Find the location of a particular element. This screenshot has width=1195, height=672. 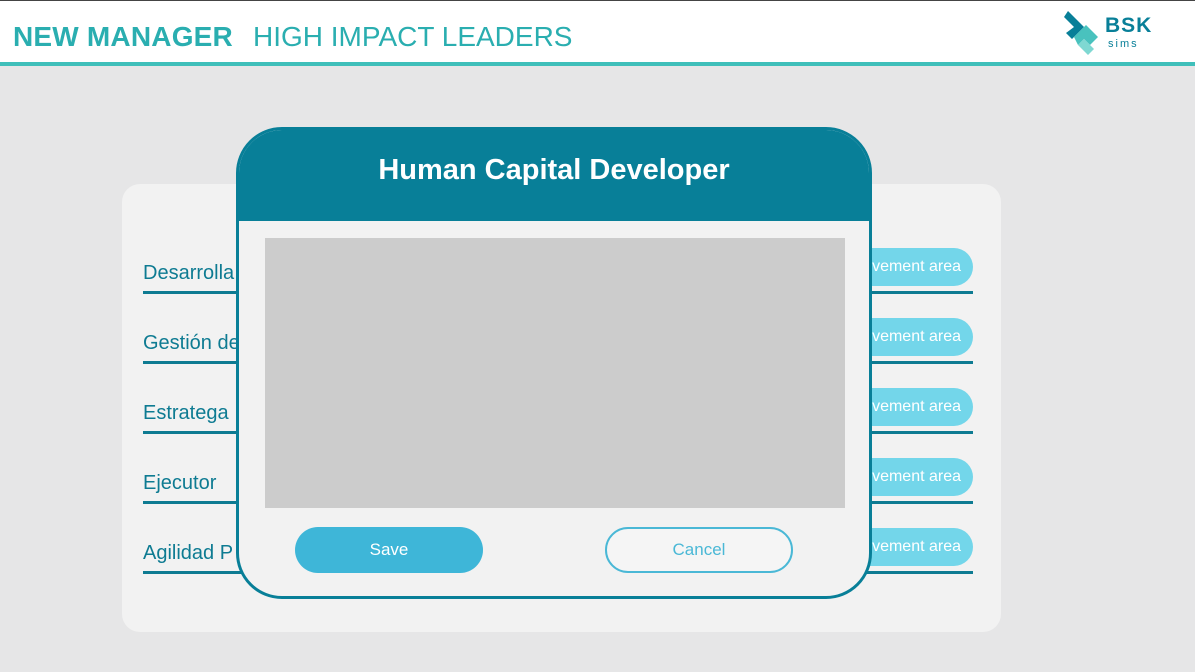

top-bar: NEW MANAGER HIGH IMPACT LEADERS BSK sims is located at coordinates (597, 31).